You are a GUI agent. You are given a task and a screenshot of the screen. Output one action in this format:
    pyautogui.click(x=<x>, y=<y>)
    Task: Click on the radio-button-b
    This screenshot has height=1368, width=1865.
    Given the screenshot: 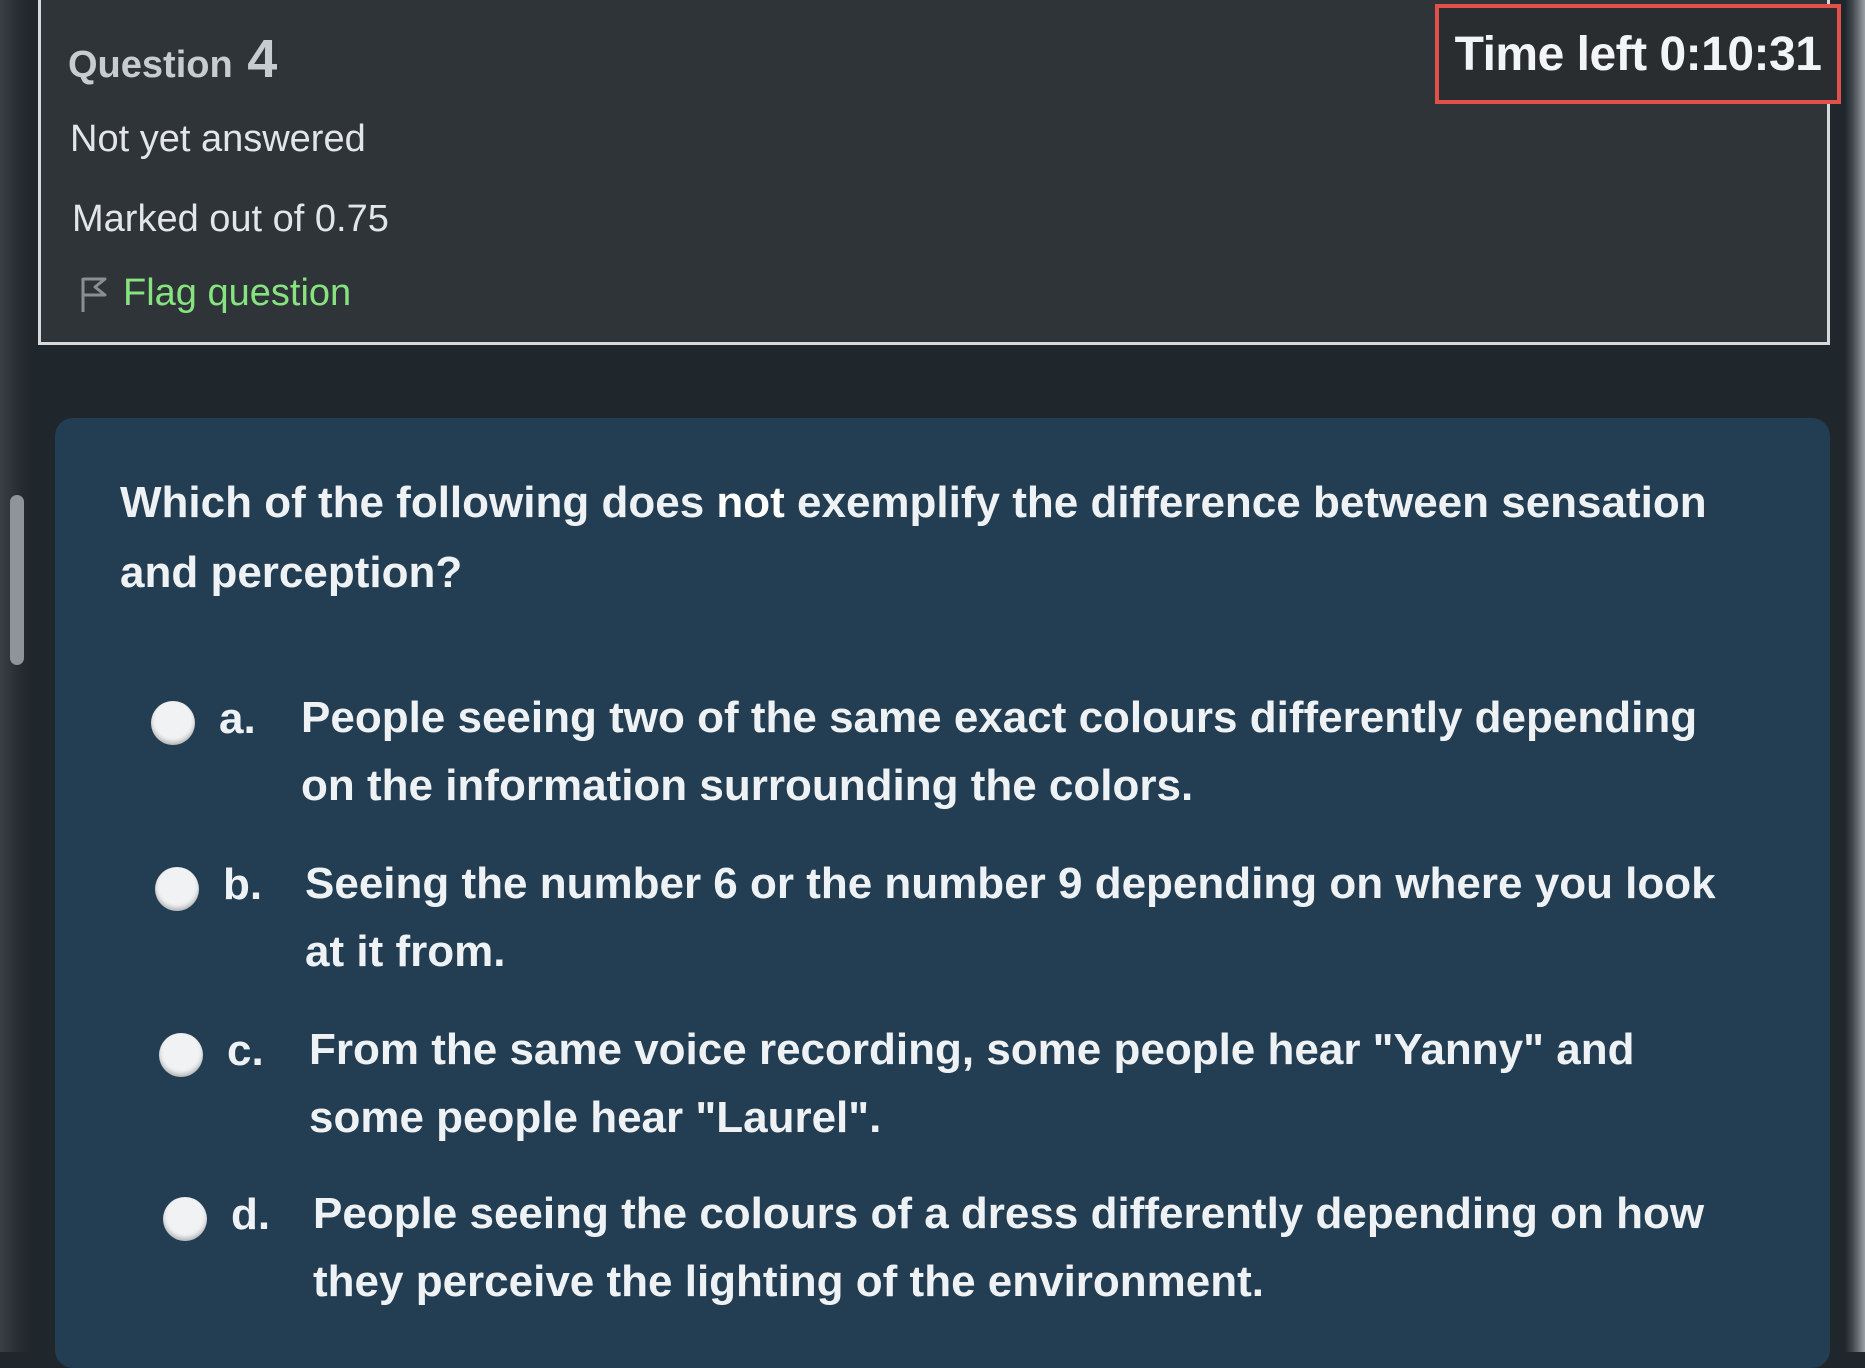 What is the action you would take?
    pyautogui.click(x=177, y=889)
    